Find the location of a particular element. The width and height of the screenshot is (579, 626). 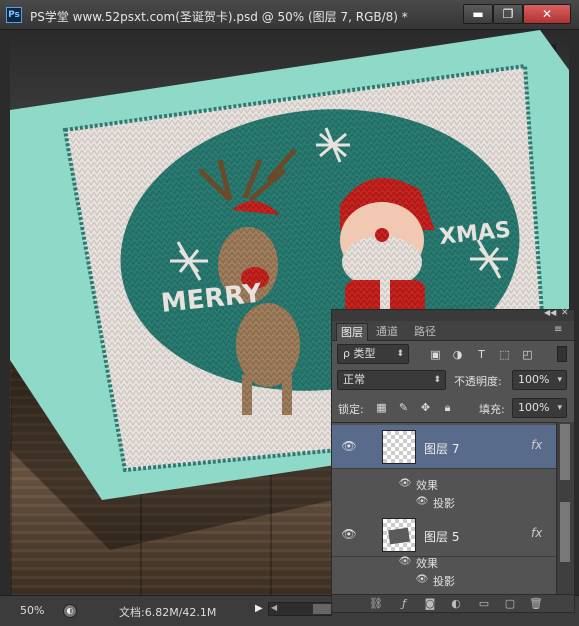

fill-value: 100% is located at coordinates (534, 407).